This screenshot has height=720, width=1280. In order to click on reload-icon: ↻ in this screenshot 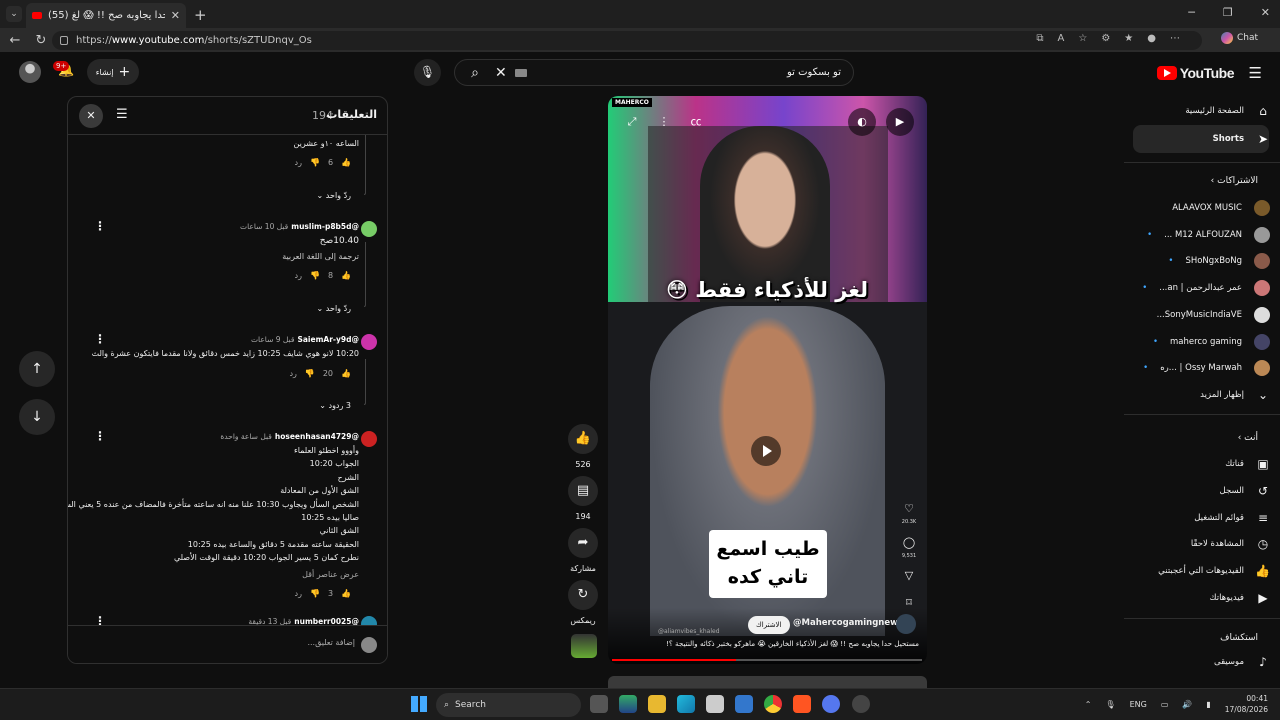, I will do `click(41, 40)`.